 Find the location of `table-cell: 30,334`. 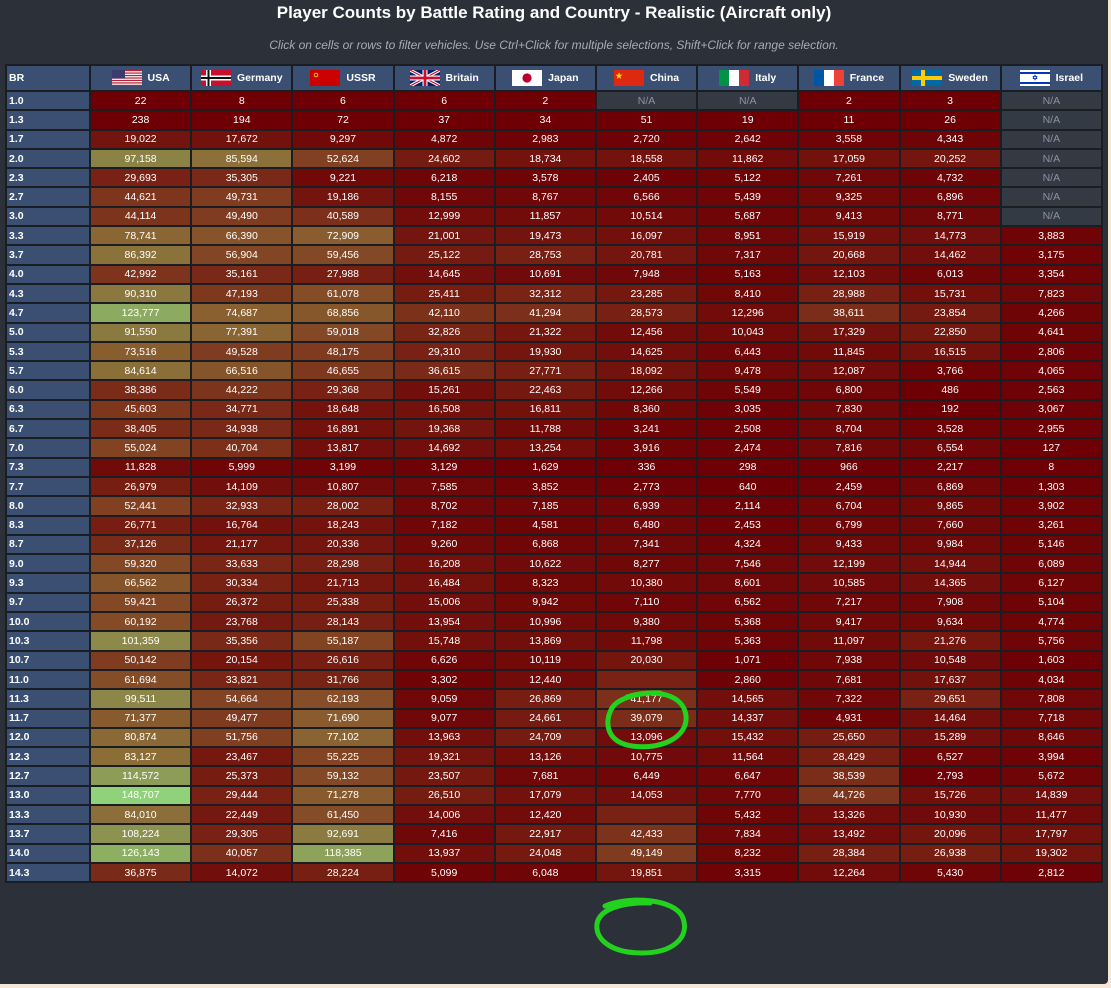

table-cell: 30,334 is located at coordinates (242, 583).